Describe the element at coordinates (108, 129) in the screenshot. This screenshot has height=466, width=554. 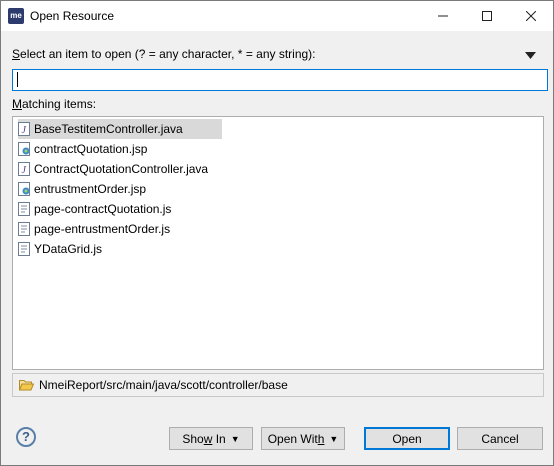
I see `item-label: BaseTestitemController.java` at that location.